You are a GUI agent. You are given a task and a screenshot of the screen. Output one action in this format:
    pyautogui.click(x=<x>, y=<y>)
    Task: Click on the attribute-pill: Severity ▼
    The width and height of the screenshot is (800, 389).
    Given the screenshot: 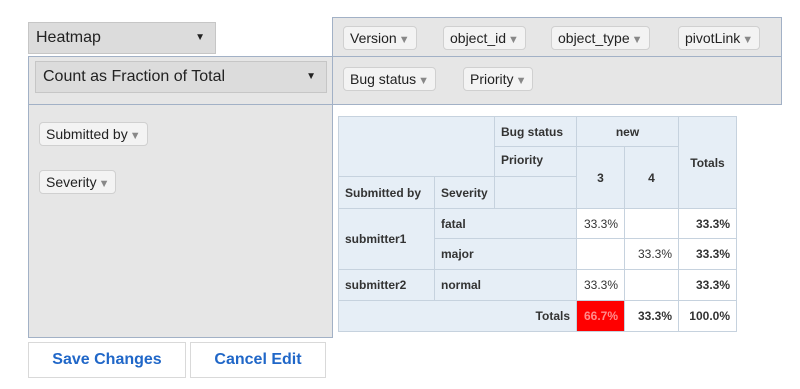 What is the action you would take?
    pyautogui.click(x=78, y=182)
    